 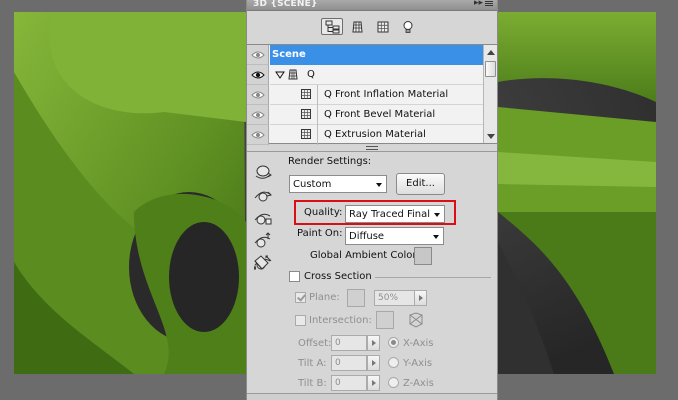 What do you see at coordinates (263, 195) in the screenshot?
I see `object-roll-tool-icon` at bounding box center [263, 195].